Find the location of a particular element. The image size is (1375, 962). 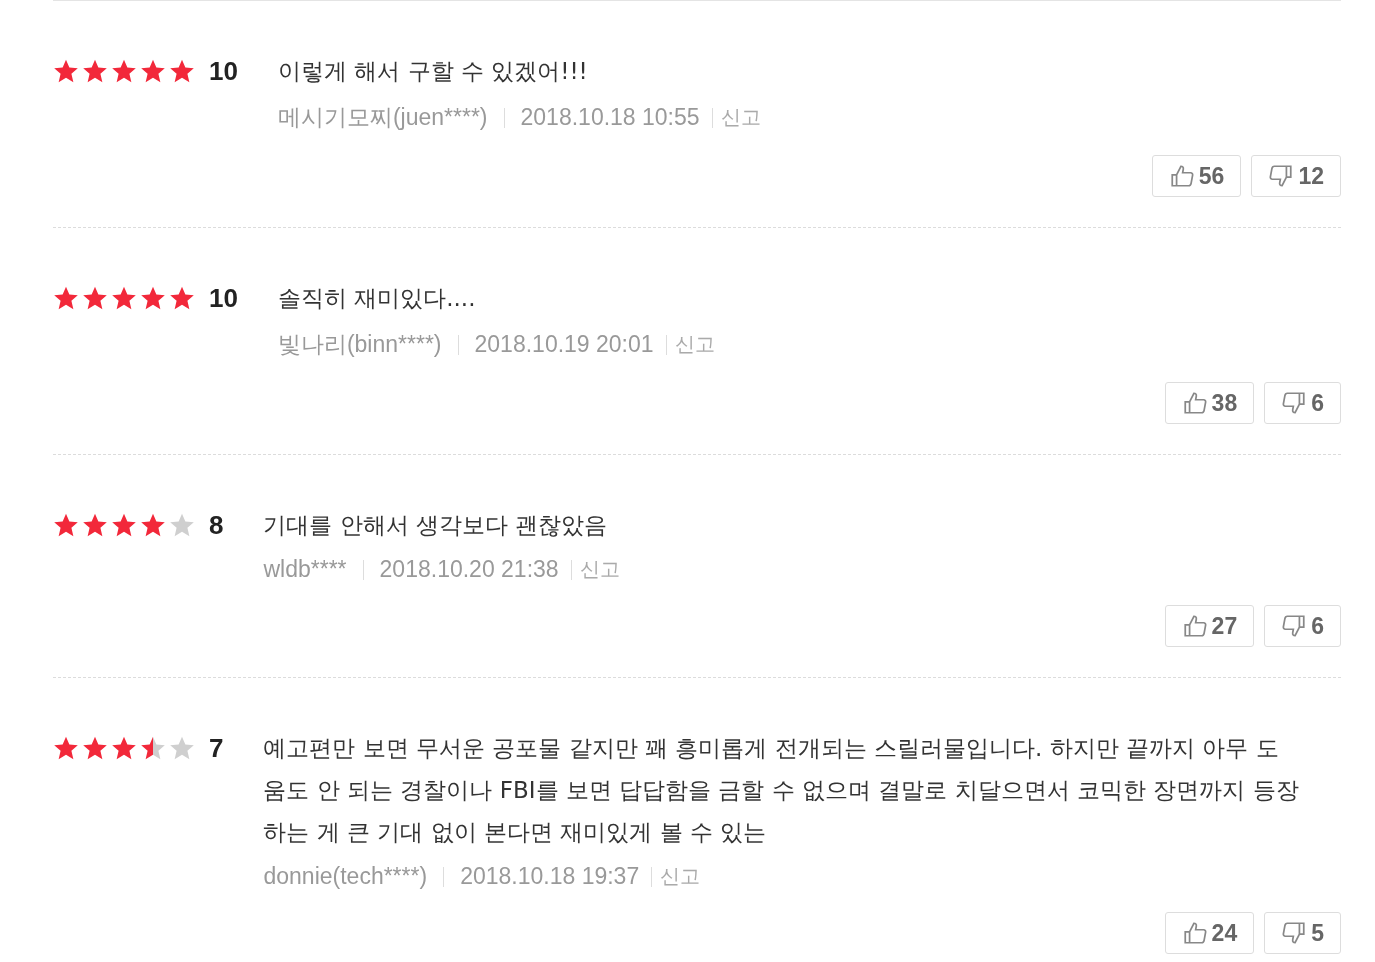

review-author: donnie(tech****) is located at coordinates (345, 876).